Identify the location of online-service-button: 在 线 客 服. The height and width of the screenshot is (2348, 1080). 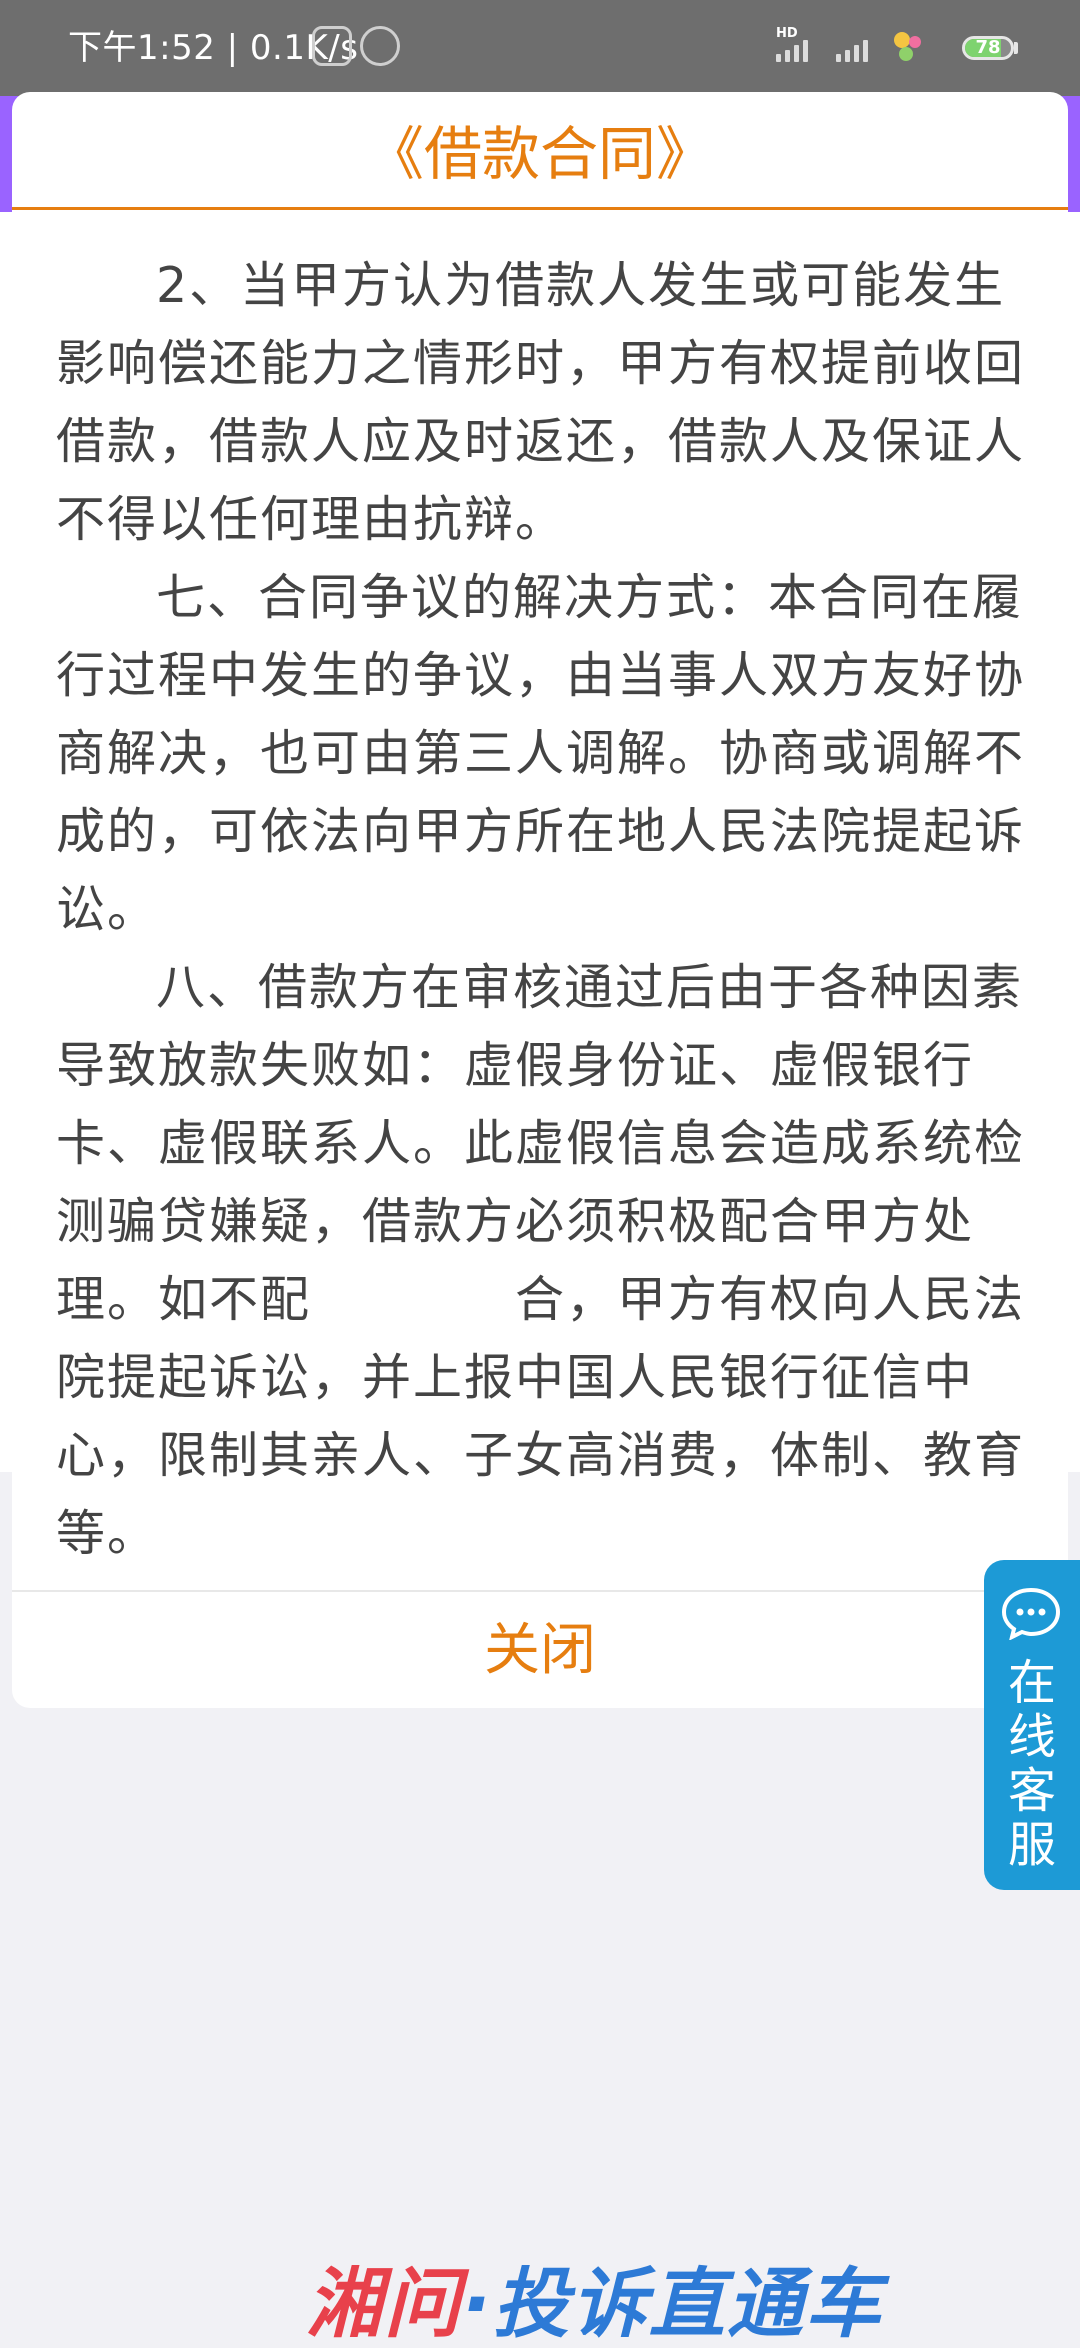
(1032, 1725).